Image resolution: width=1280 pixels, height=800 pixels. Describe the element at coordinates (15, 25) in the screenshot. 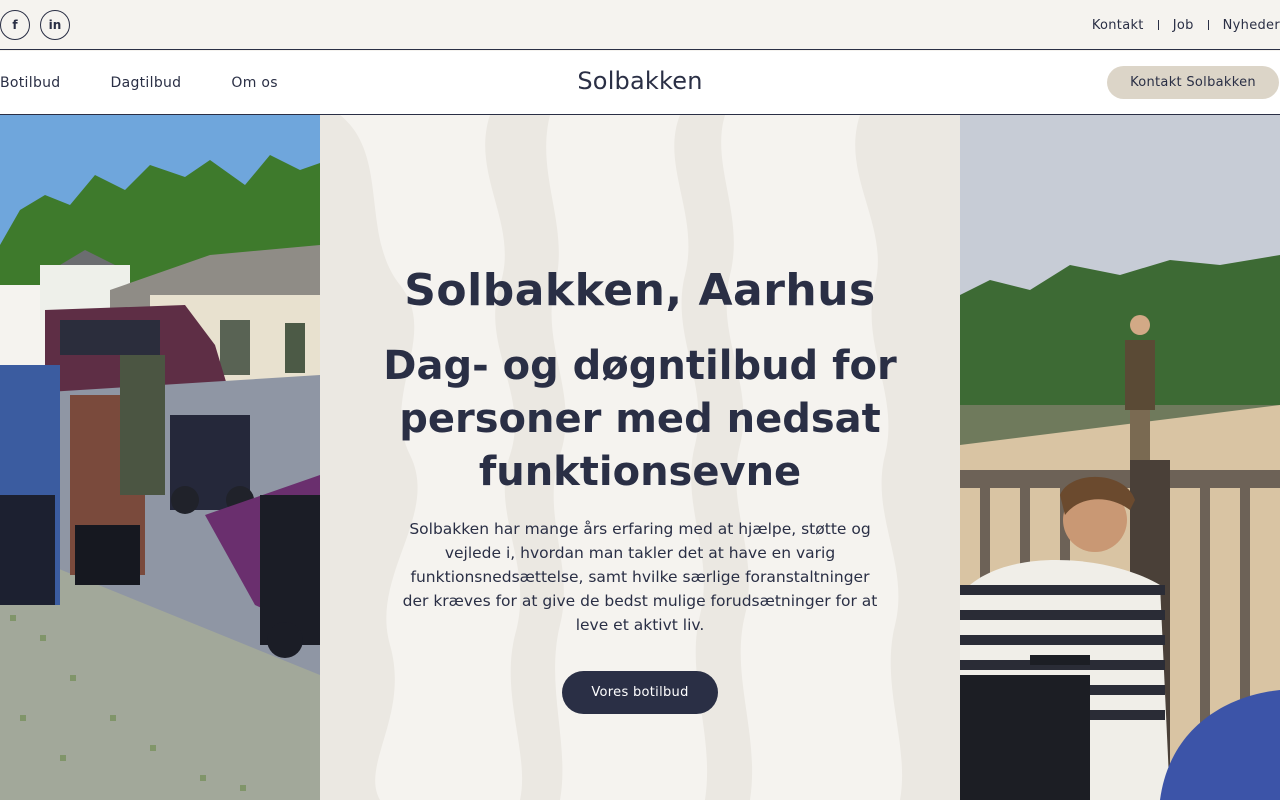

I see `facebook-icon: f` at that location.